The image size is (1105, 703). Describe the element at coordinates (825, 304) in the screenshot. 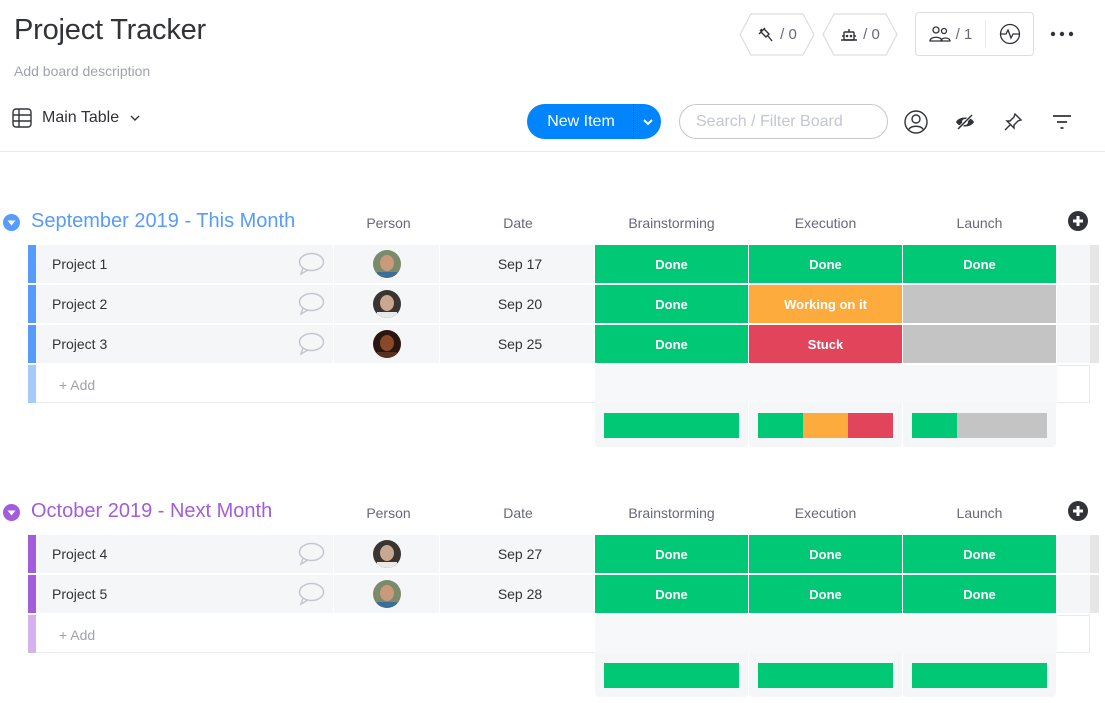

I see `status-cell-execution: Working on it` at that location.